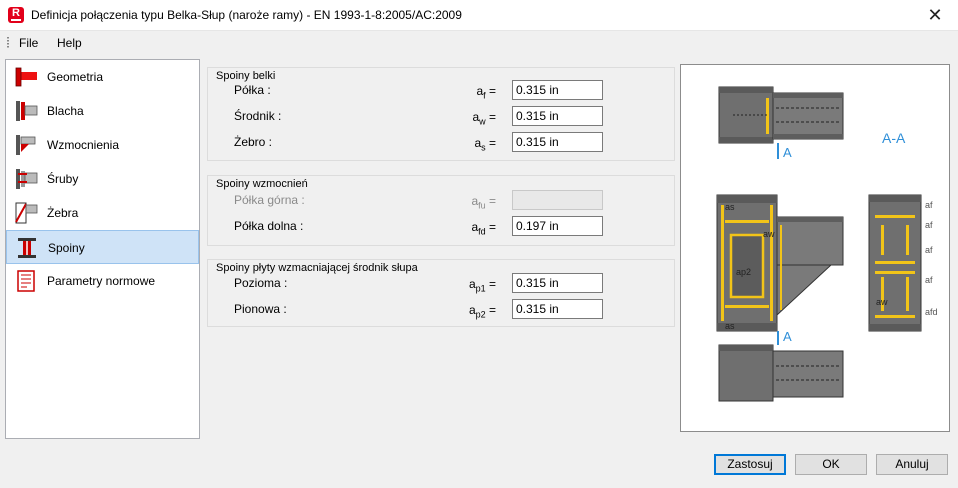 The width and height of the screenshot is (958, 488). What do you see at coordinates (26, 281) in the screenshot?
I see `code-parameters-icon` at bounding box center [26, 281].